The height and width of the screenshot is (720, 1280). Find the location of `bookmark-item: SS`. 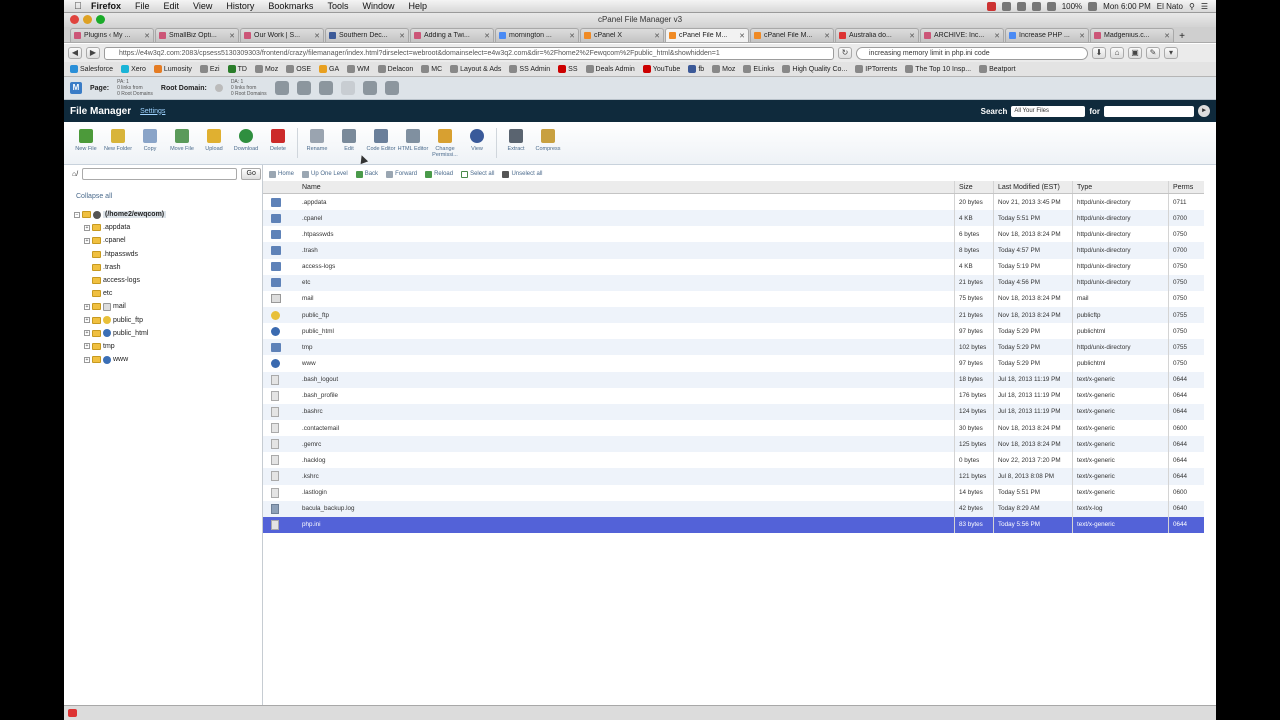

bookmark-item: SS is located at coordinates (568, 69).